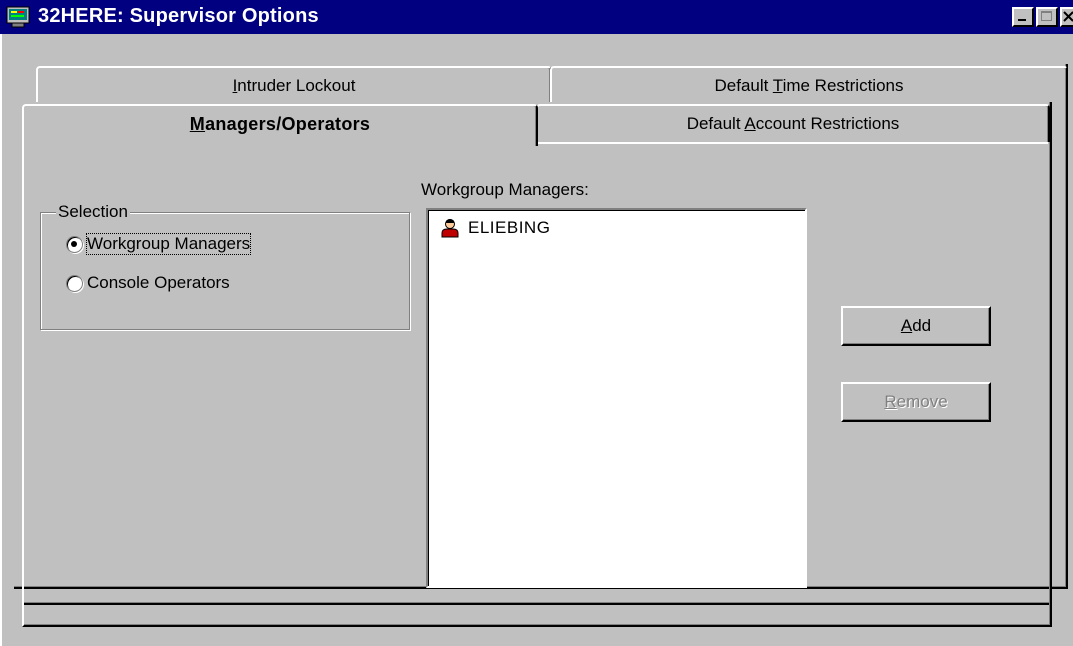 The height and width of the screenshot is (646, 1073). I want to click on radio-label: Console Operators, so click(158, 282).